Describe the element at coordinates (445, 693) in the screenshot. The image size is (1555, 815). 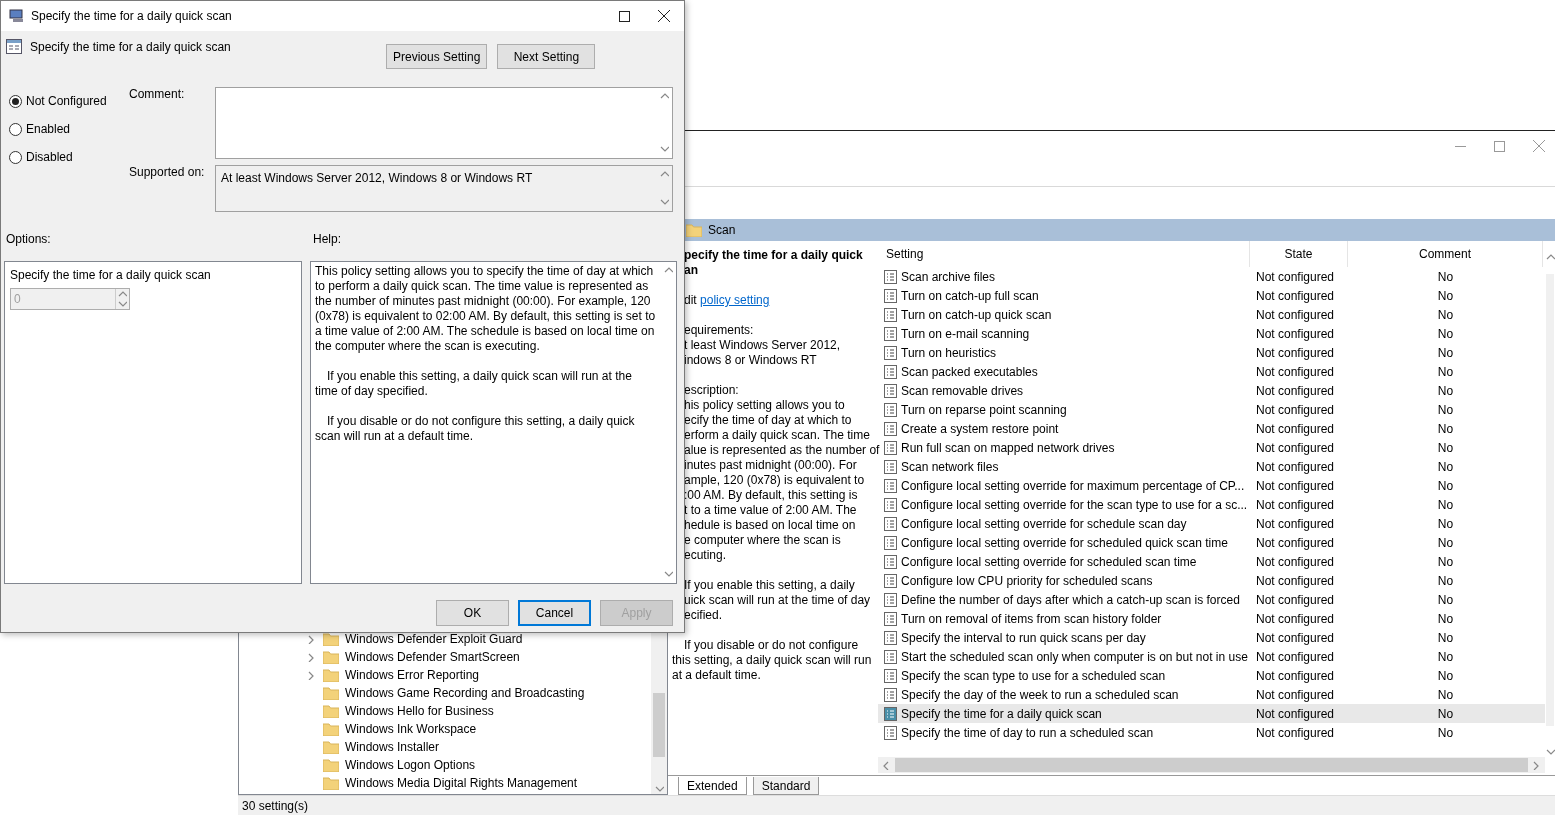
I see `tree-item: Windows Game Recording and Broadcasting` at that location.